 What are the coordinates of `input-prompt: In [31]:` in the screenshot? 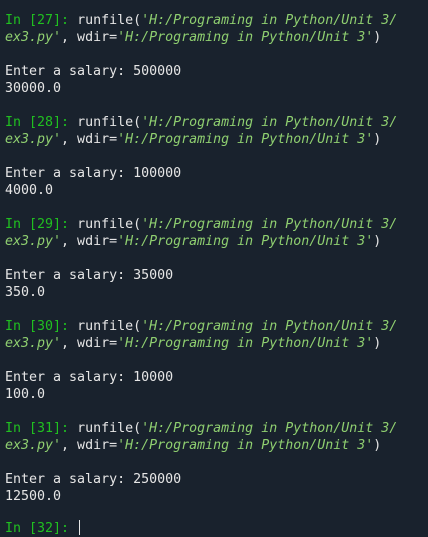 It's located at (41, 428).